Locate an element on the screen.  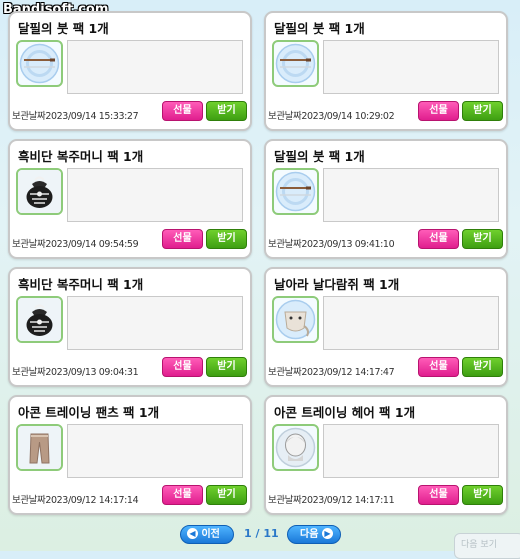
storage-date: 보관날짜2023/09/12 14:17:11 is located at coordinates (331, 500).